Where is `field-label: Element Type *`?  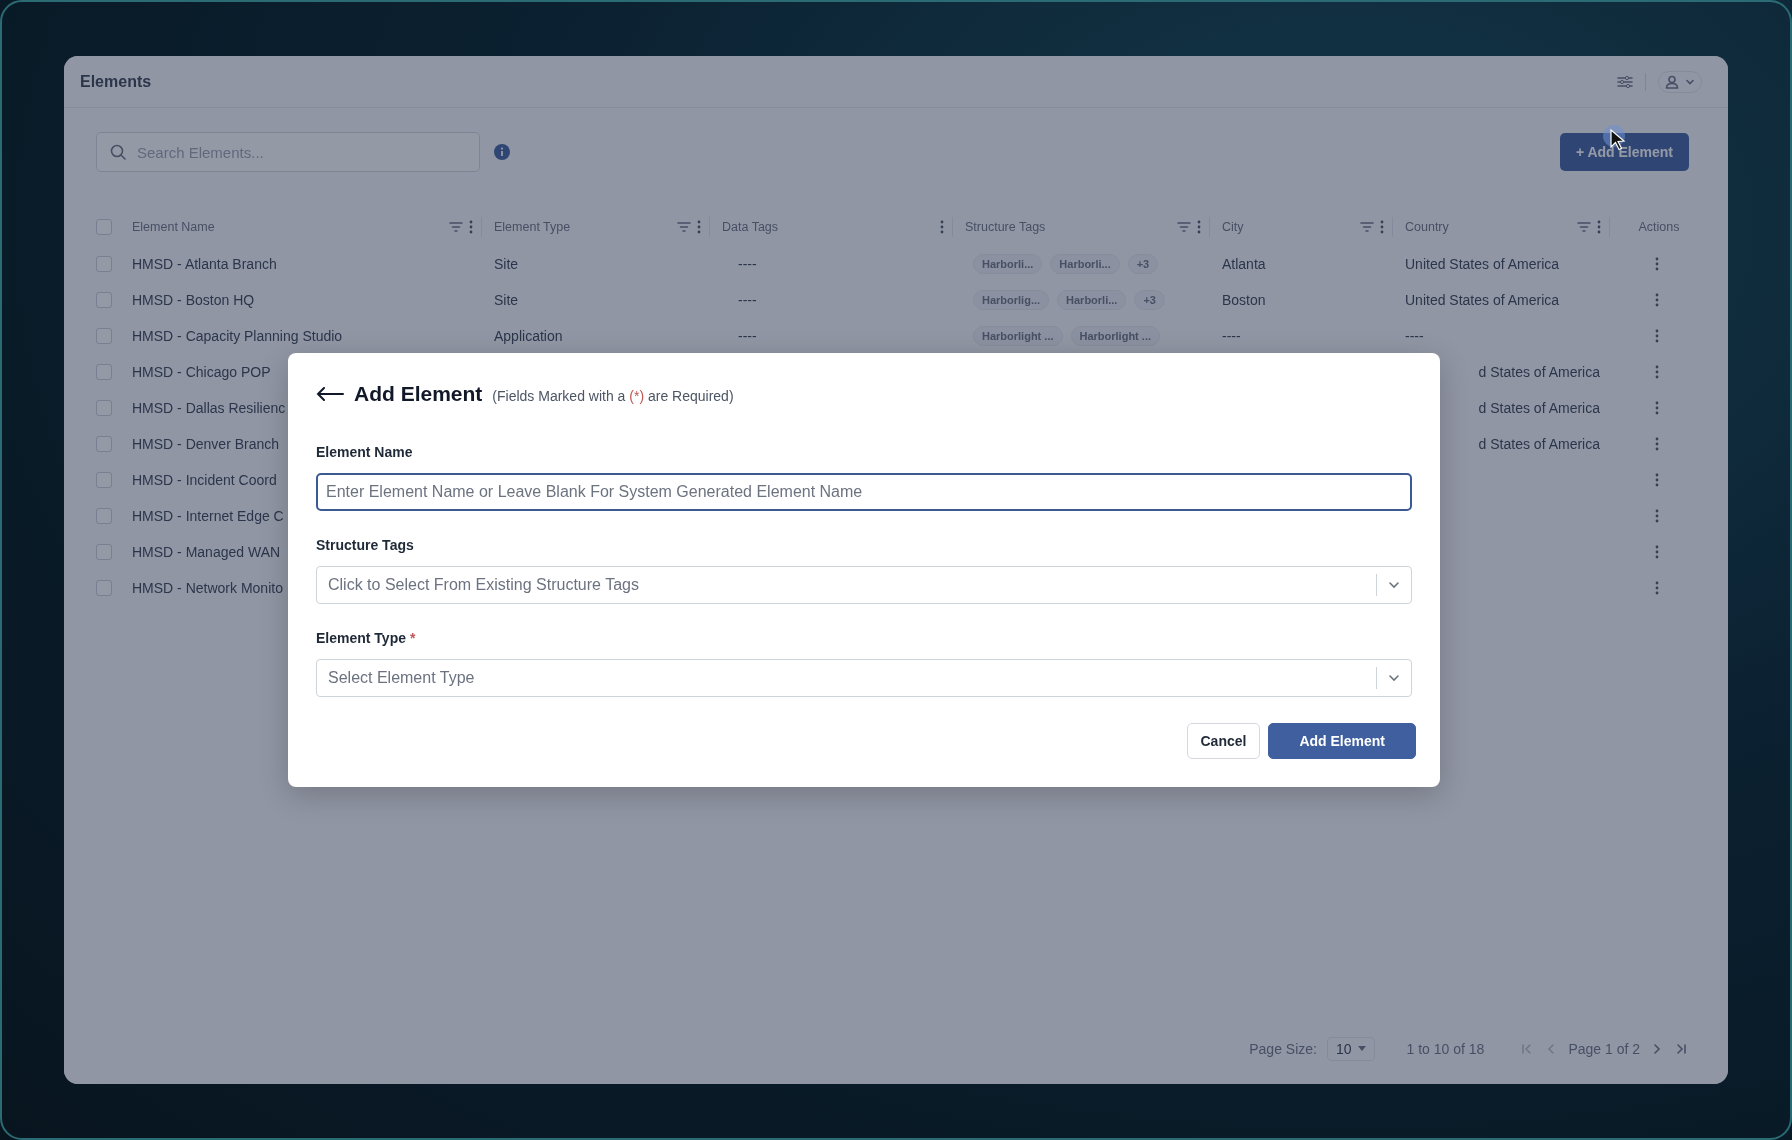
field-label: Element Type * is located at coordinates (366, 638).